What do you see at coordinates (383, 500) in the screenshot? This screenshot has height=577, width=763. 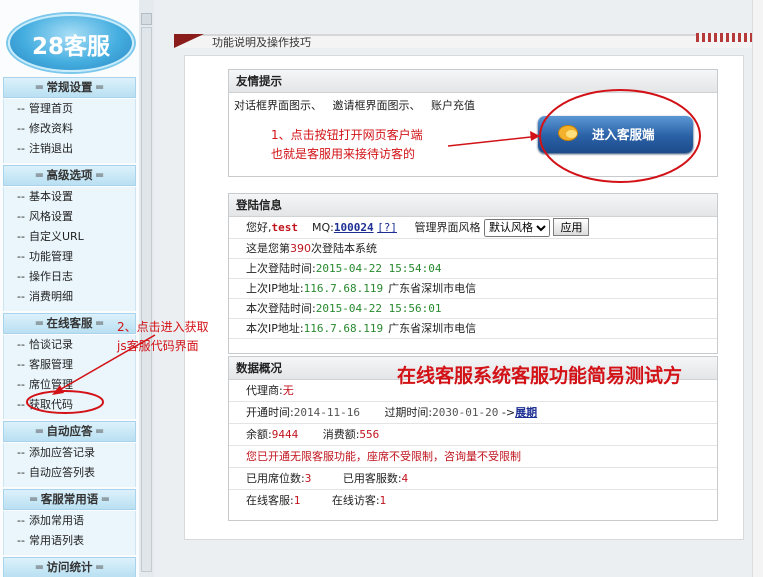 I see `visitors-value: 1` at bounding box center [383, 500].